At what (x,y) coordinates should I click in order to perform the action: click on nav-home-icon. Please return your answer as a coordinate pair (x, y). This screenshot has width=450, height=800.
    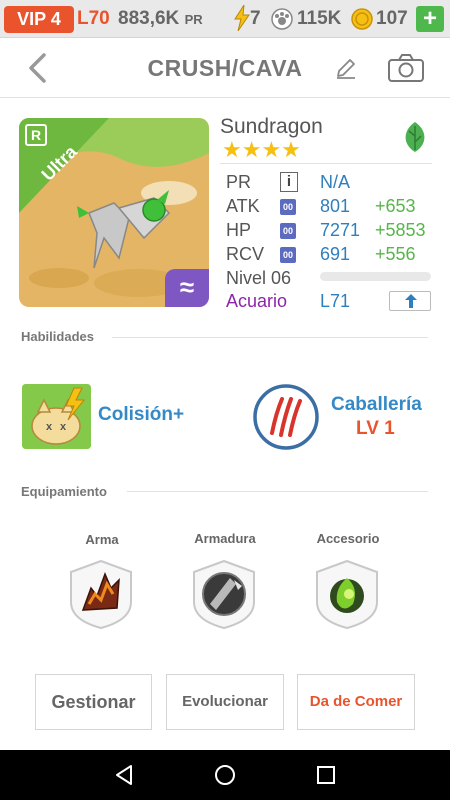
    Looking at the image, I should click on (225, 775).